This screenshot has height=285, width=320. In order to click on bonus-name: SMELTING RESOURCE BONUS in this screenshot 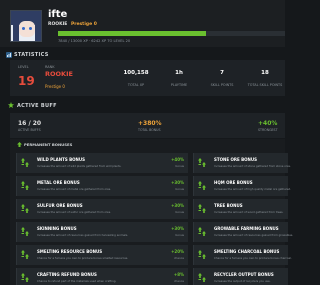, I will do `click(70, 251)`.